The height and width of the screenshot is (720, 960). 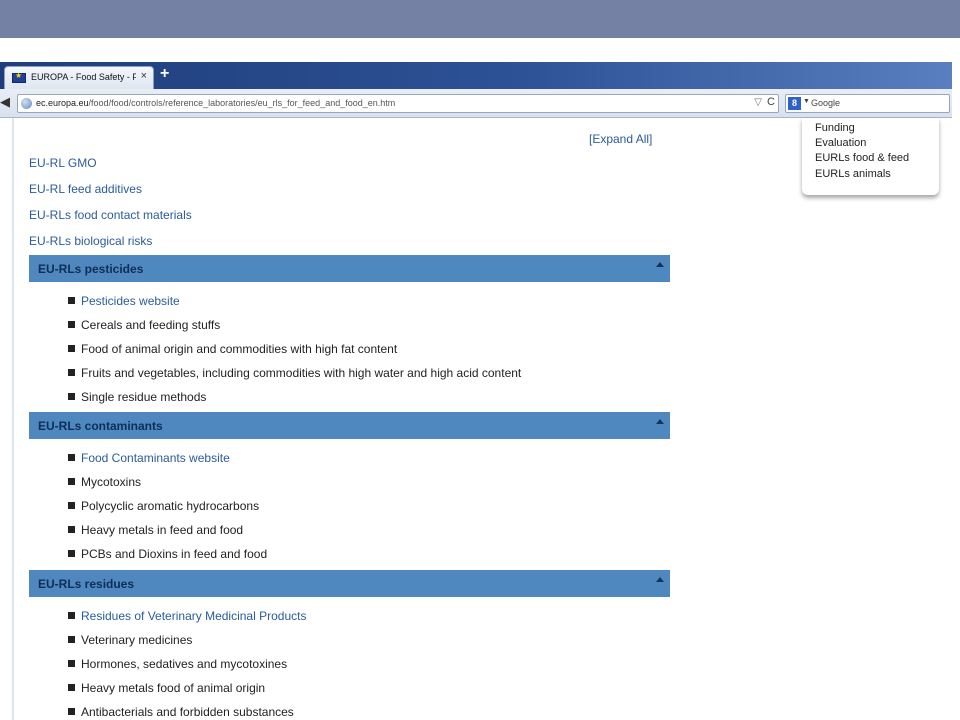 I want to click on link-eu-rls-biological-risks: EU-RLs biological risks, so click(x=90, y=241).